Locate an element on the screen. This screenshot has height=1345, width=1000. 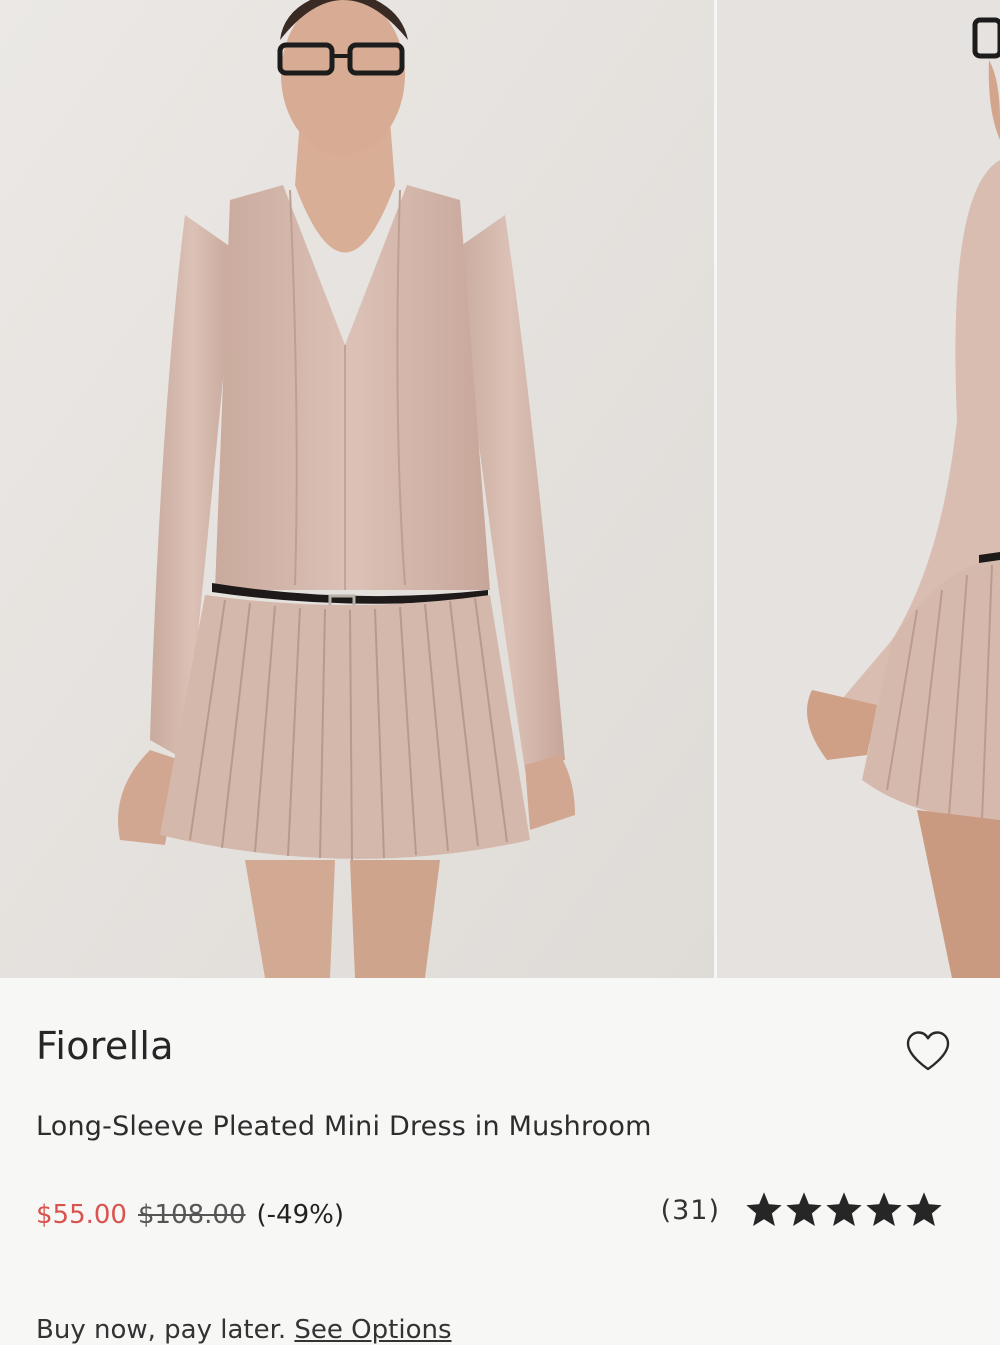
review-count: (31) is located at coordinates (690, 1210).